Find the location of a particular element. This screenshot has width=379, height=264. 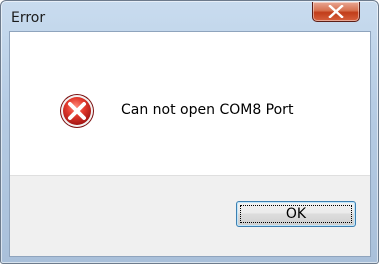

ok-button-label: OK is located at coordinates (296, 214).